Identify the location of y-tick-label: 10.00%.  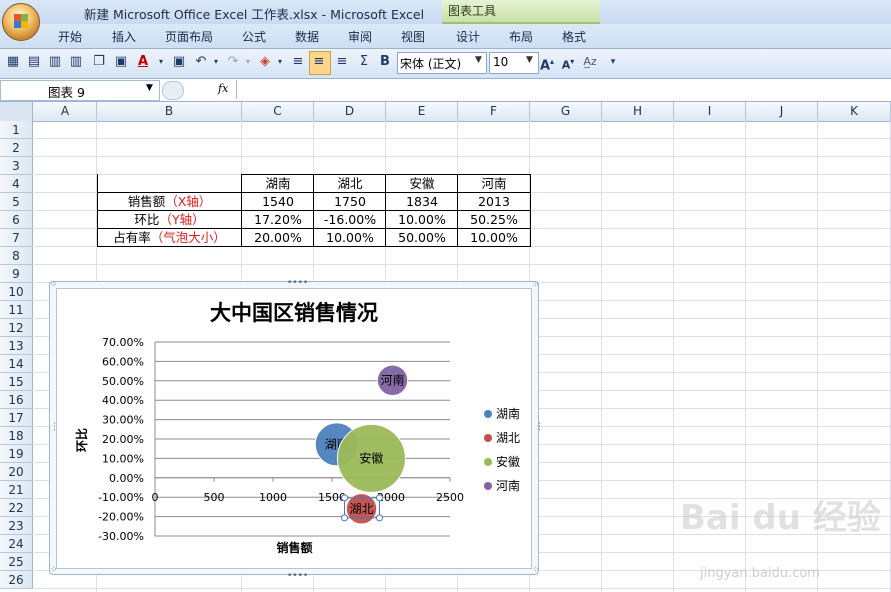
(123, 458).